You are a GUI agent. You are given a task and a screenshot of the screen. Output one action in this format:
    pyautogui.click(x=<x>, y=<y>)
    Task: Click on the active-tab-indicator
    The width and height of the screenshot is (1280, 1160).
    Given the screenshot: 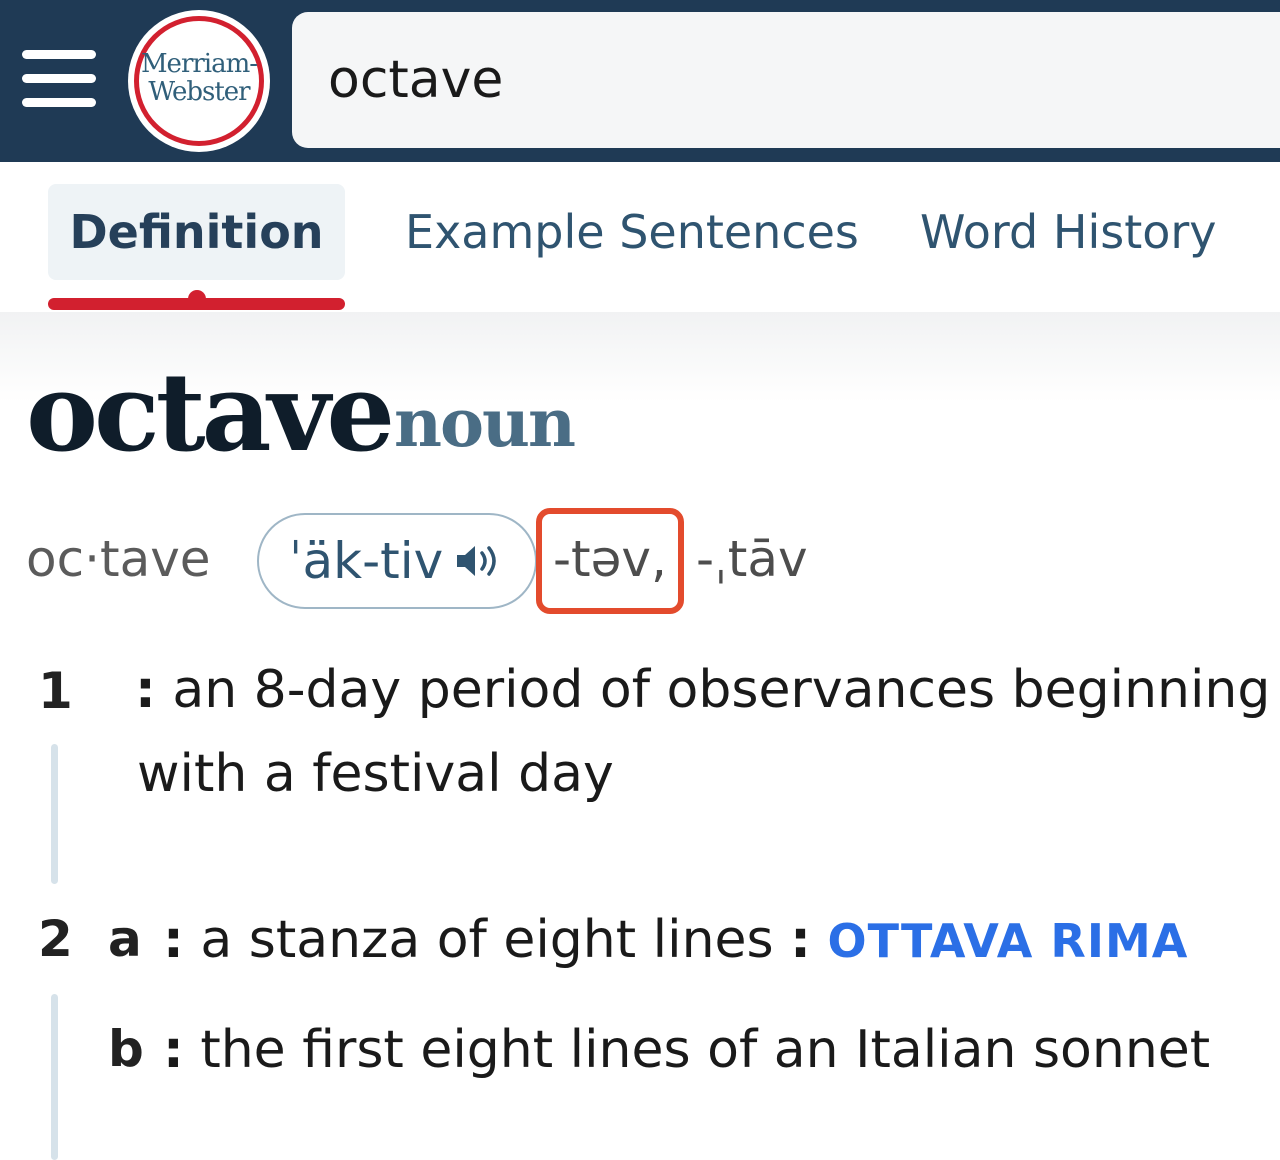 What is the action you would take?
    pyautogui.click(x=196, y=300)
    